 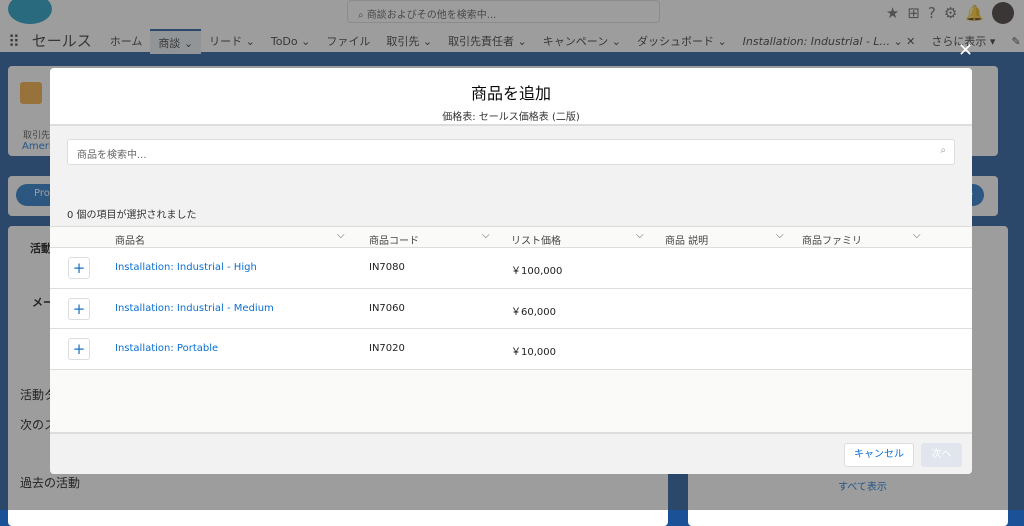 What do you see at coordinates (832, 239) in the screenshot?
I see `column-product-family: 商品ファミリ` at bounding box center [832, 239].